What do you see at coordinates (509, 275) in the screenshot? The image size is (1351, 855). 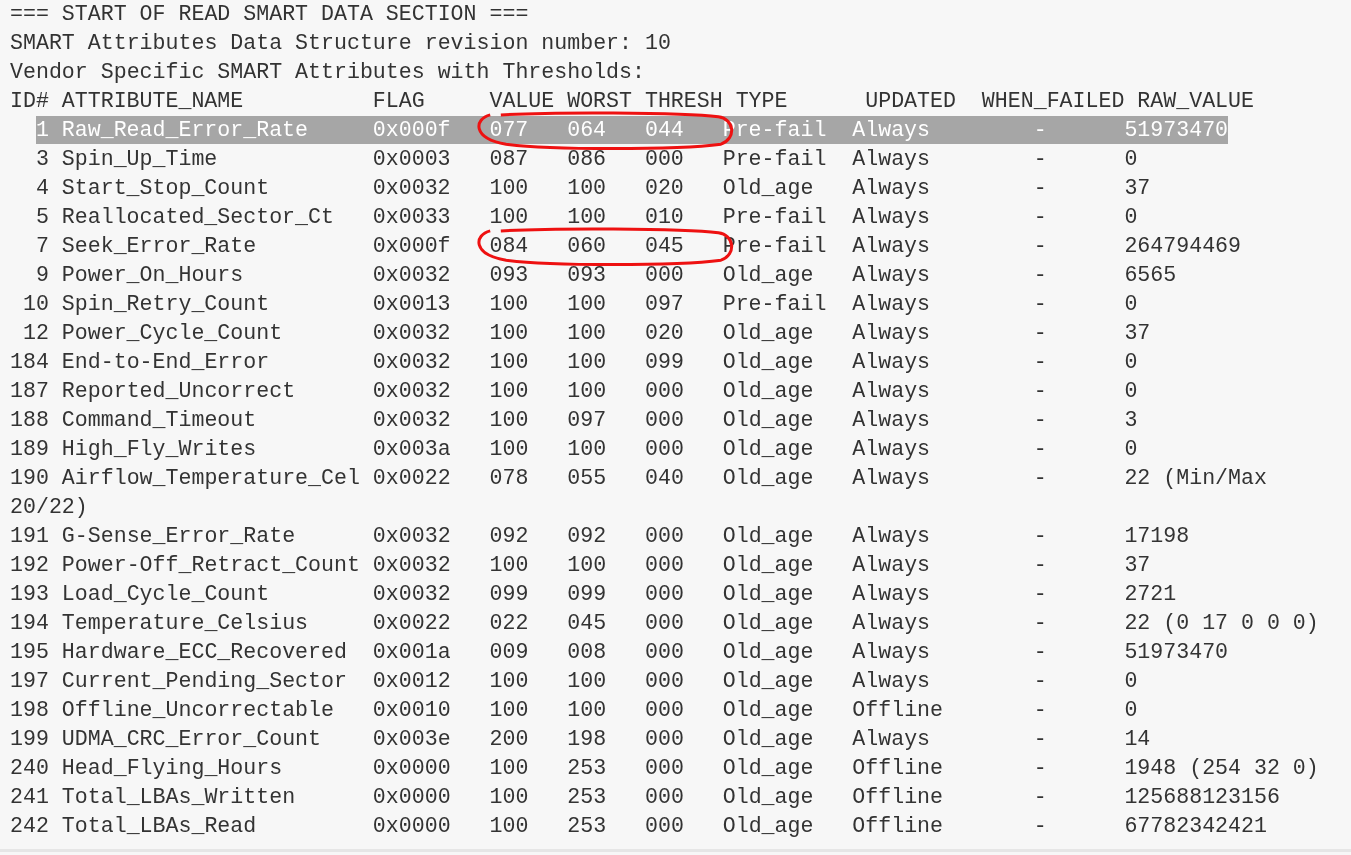 I see `value-cell-text: 093` at bounding box center [509, 275].